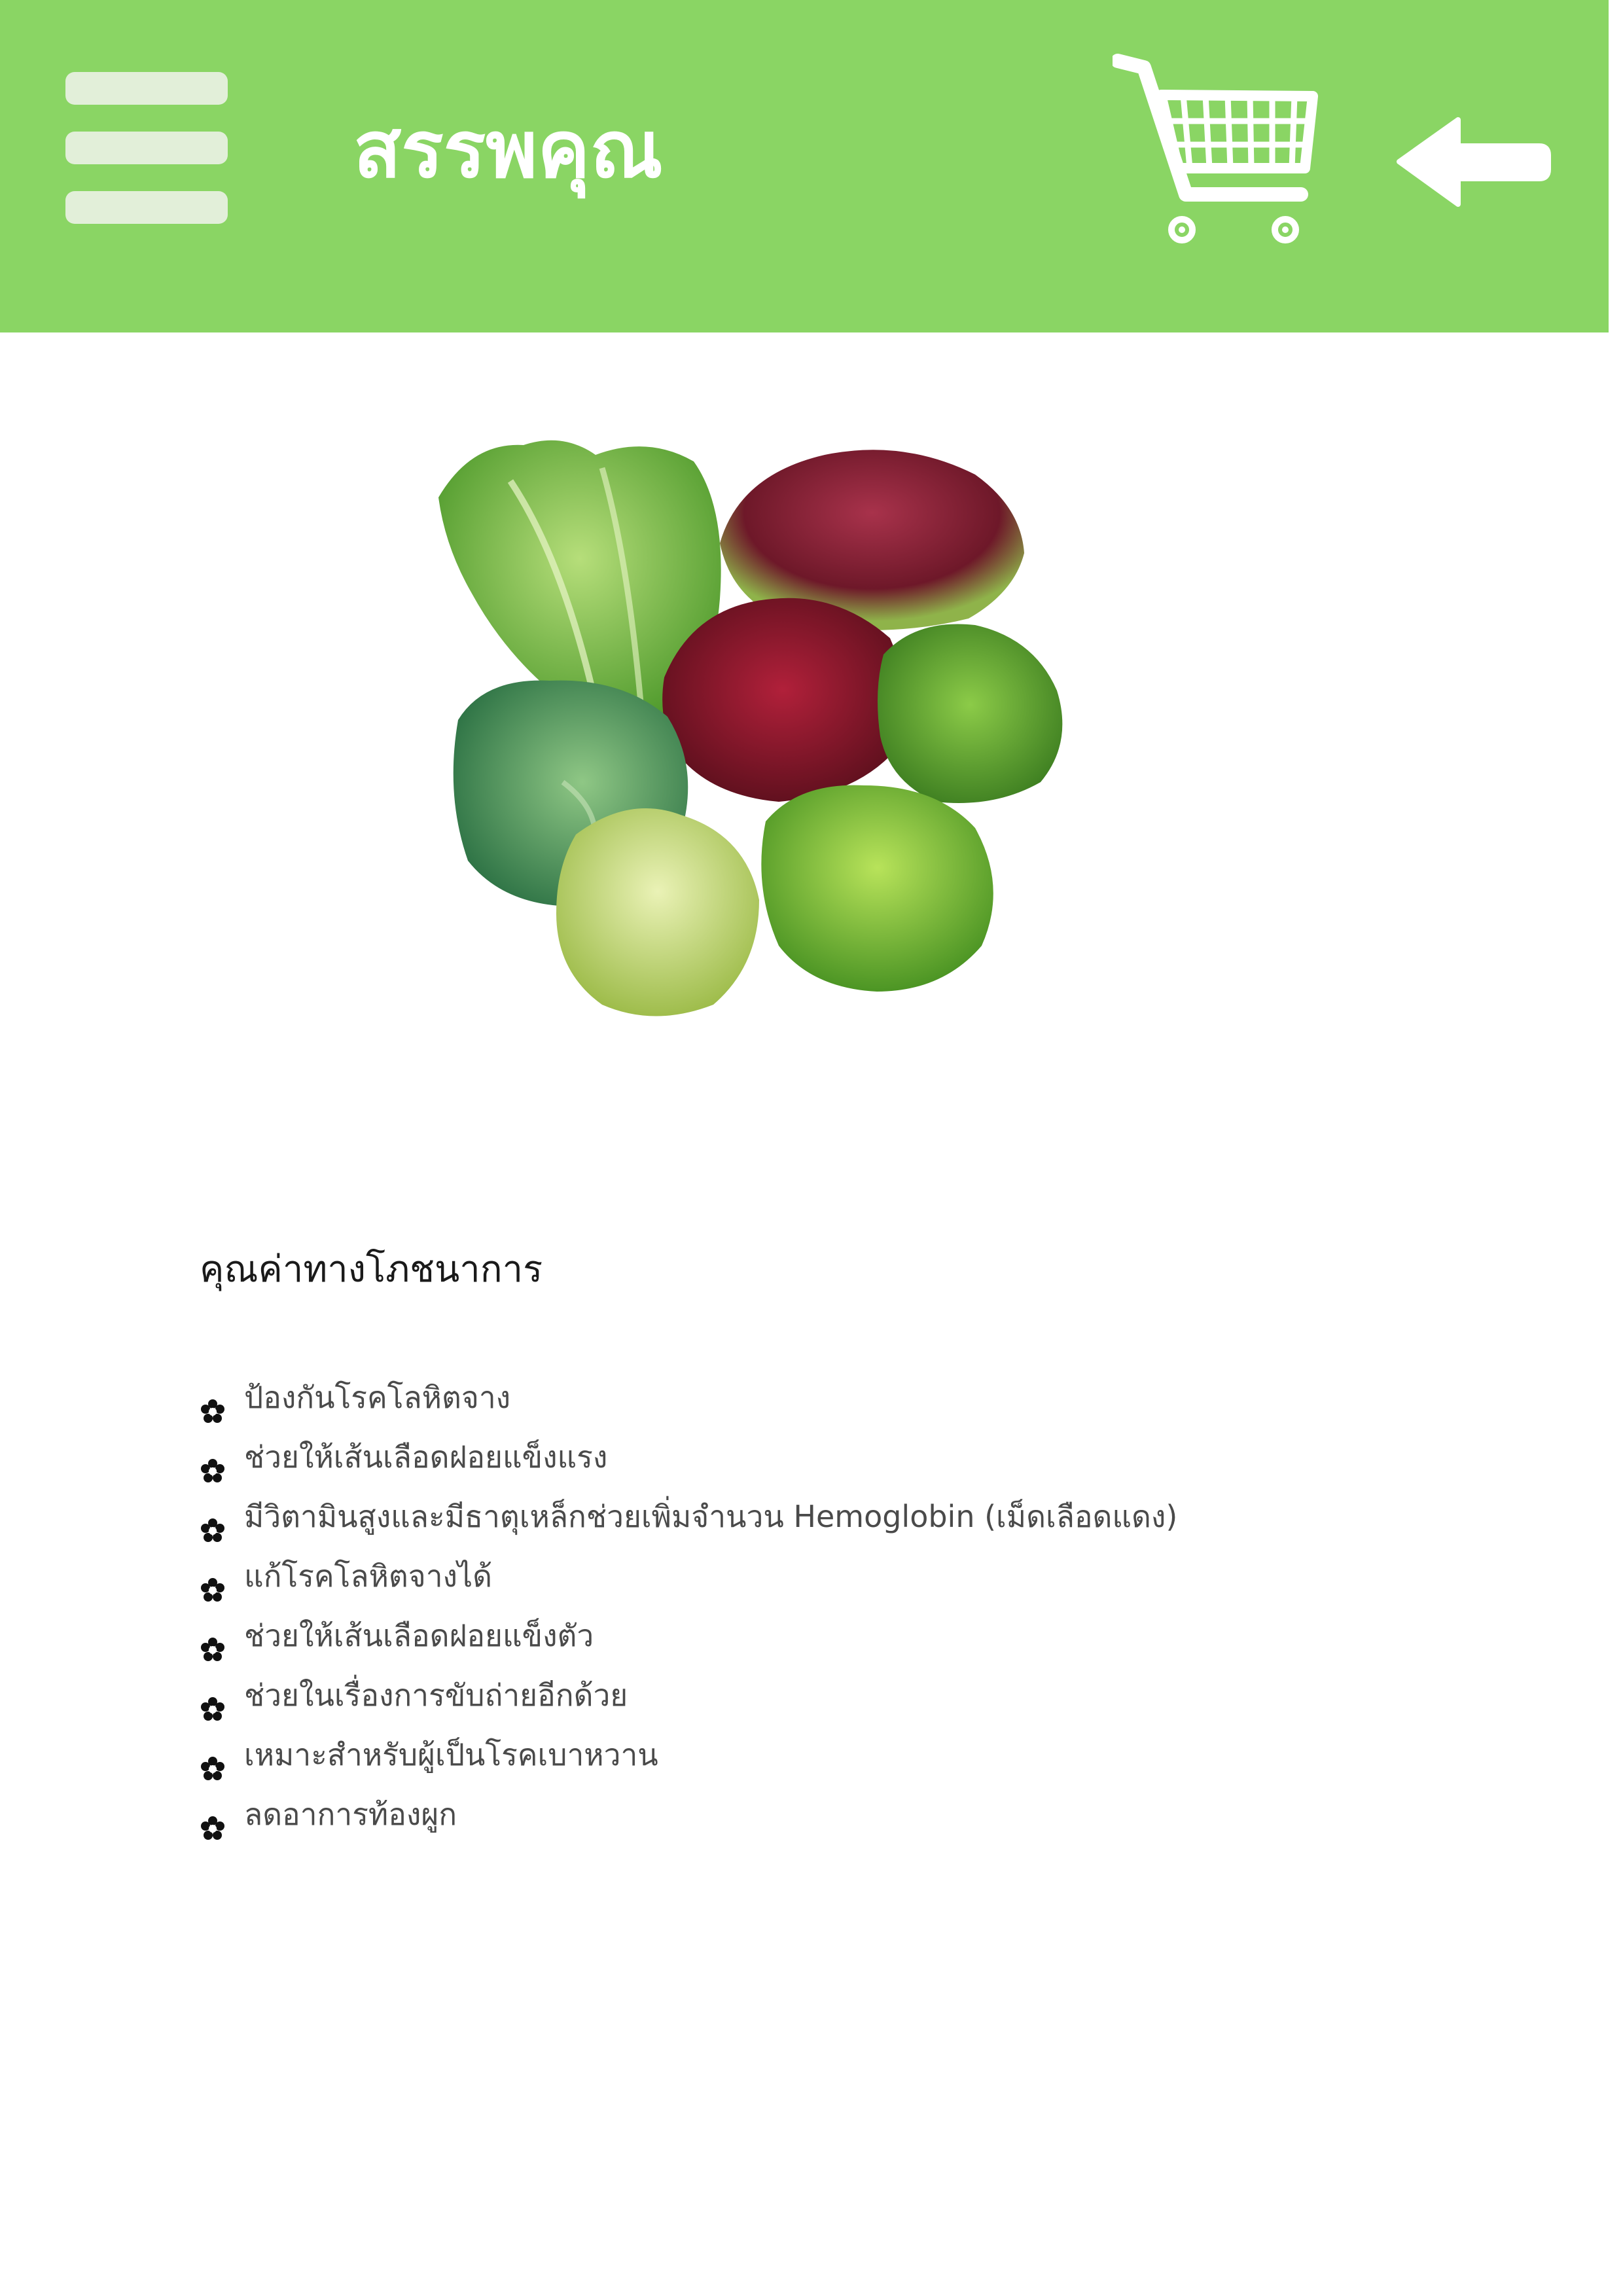  Describe the element at coordinates (436, 1695) in the screenshot. I see `list-item-text: ช่วยในเรื่องการขับถ่ายอีกด้วย` at that location.